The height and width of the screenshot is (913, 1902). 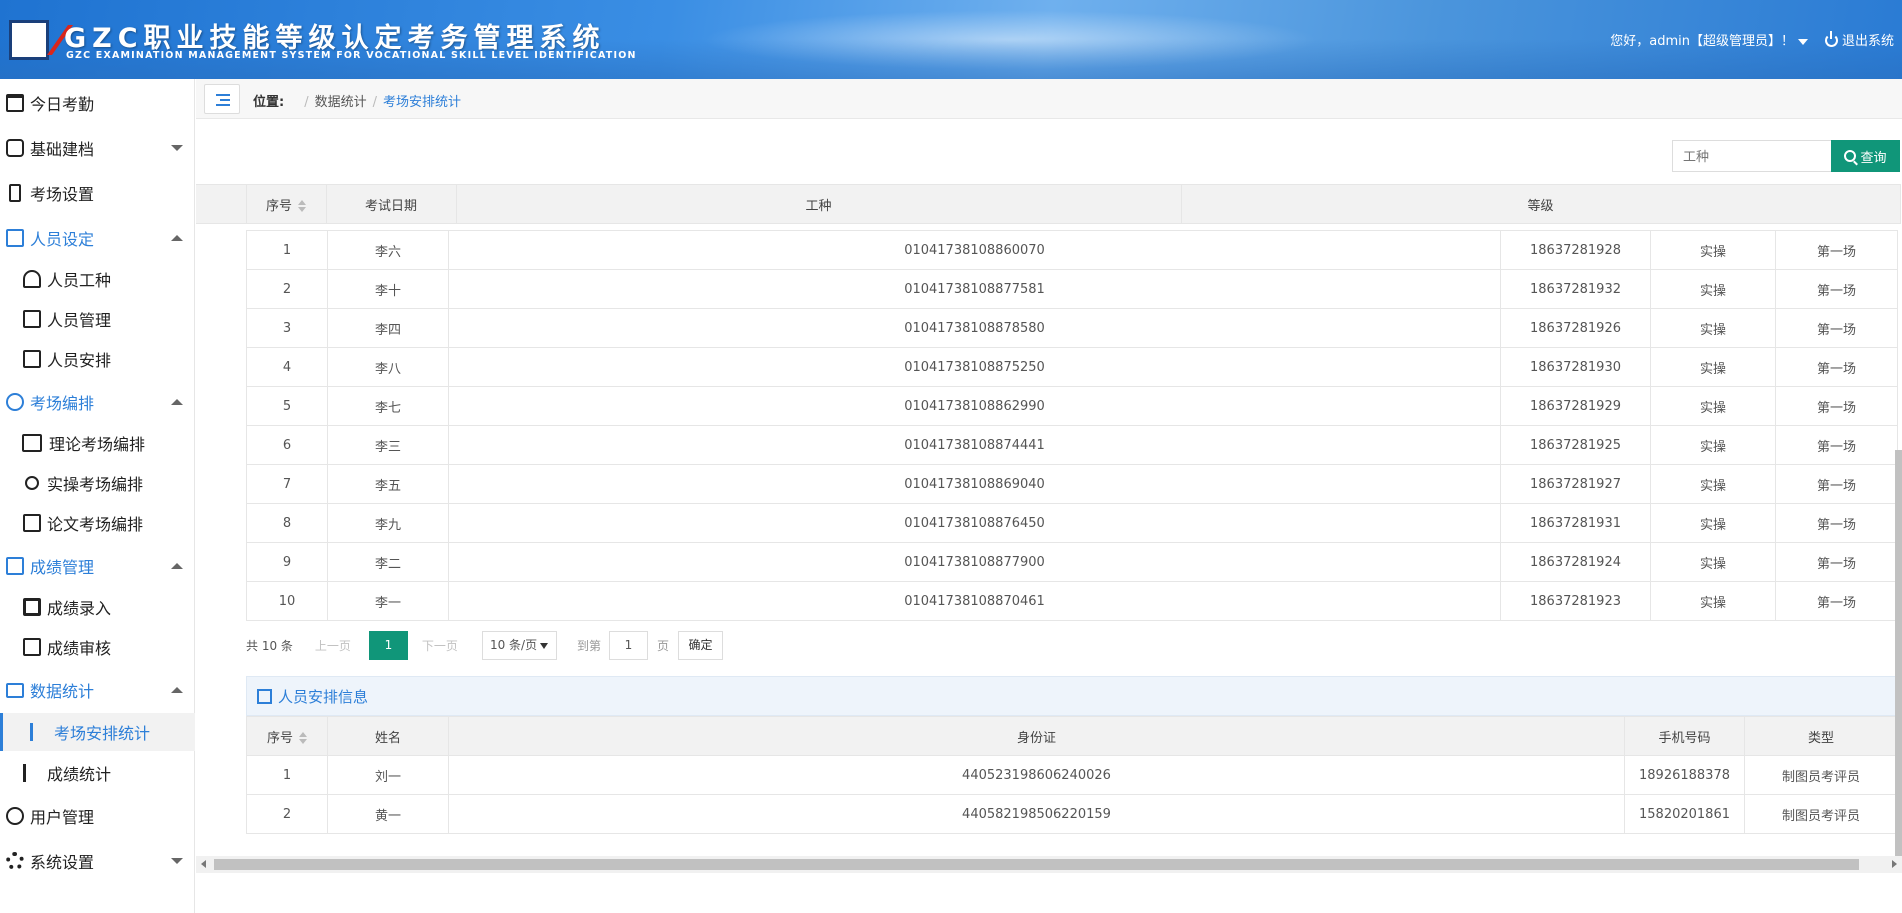 What do you see at coordinates (1865, 156) in the screenshot?
I see `search-button: 查询` at bounding box center [1865, 156].